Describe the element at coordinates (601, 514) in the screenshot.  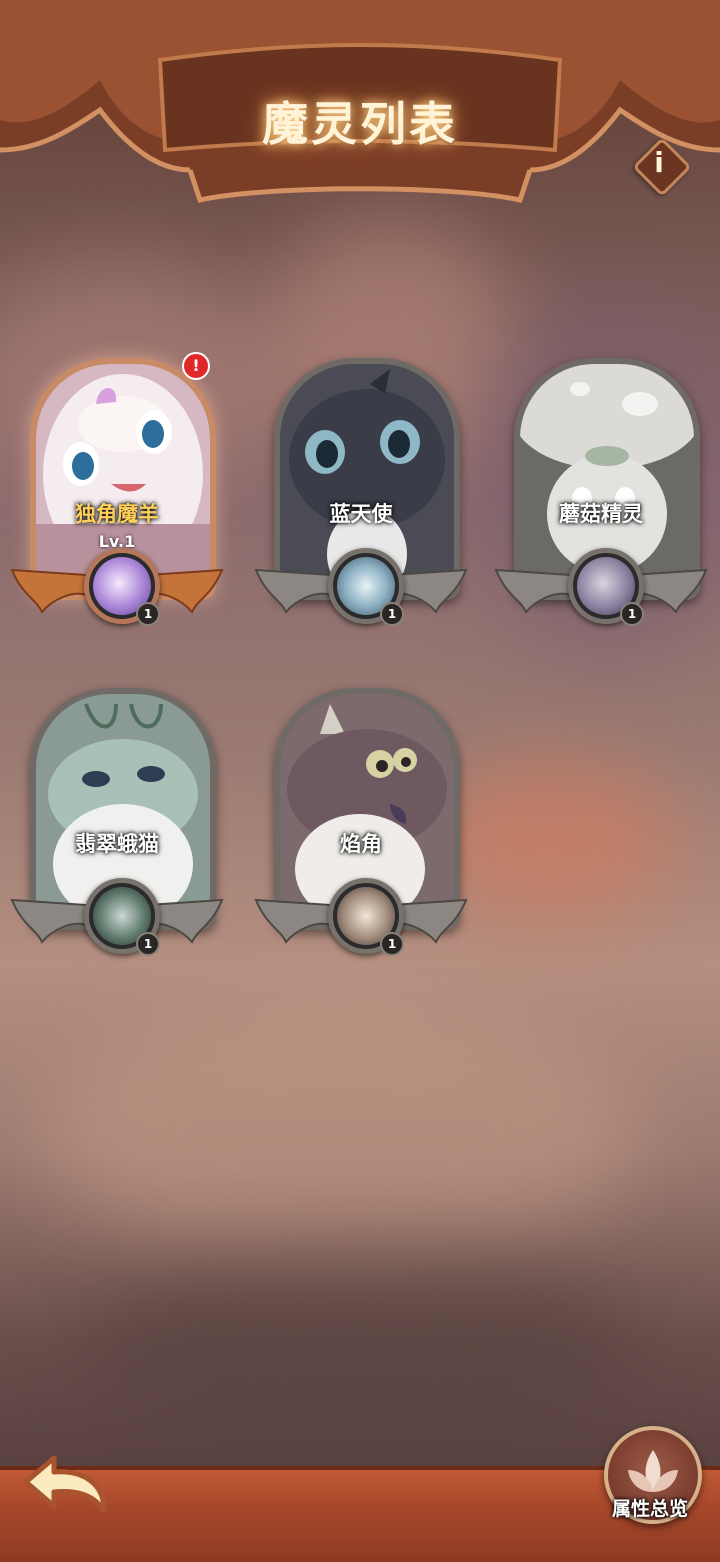
I see `card-name: 蘑菇精灵` at that location.